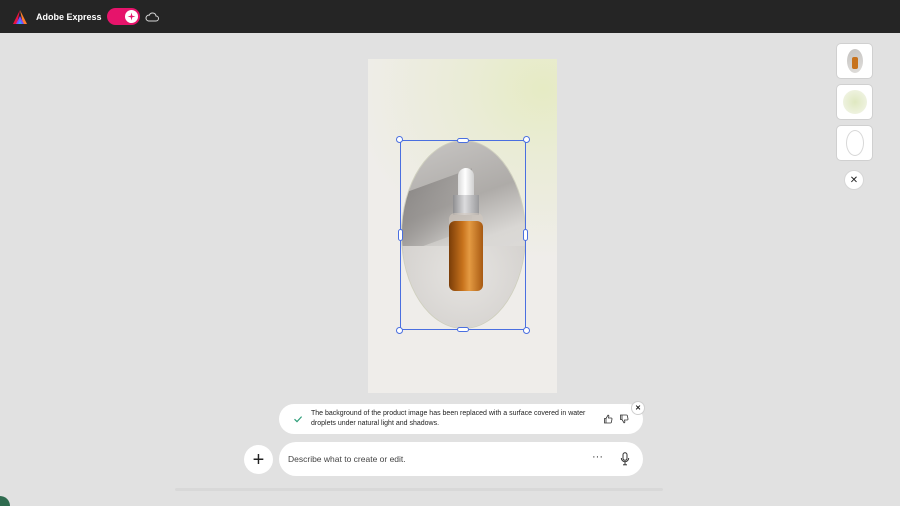 Image resolution: width=900 pixels, height=506 pixels. I want to click on adobe-express-logo-icon, so click(20, 17).